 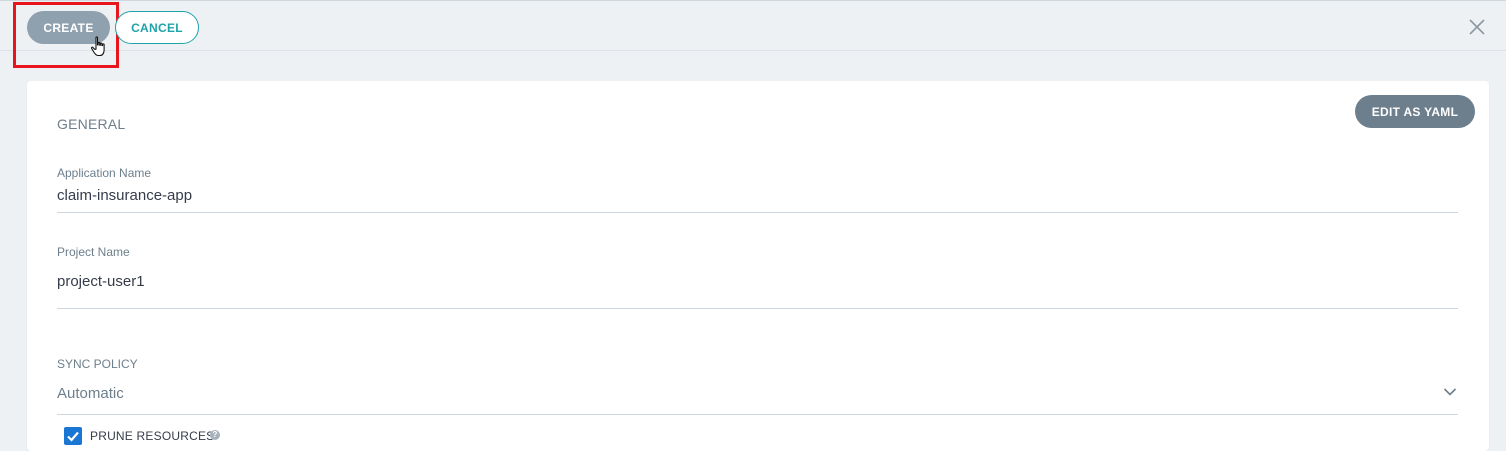 What do you see at coordinates (97, 364) in the screenshot?
I see `sync-policy-label: SYNC POLICY` at bounding box center [97, 364].